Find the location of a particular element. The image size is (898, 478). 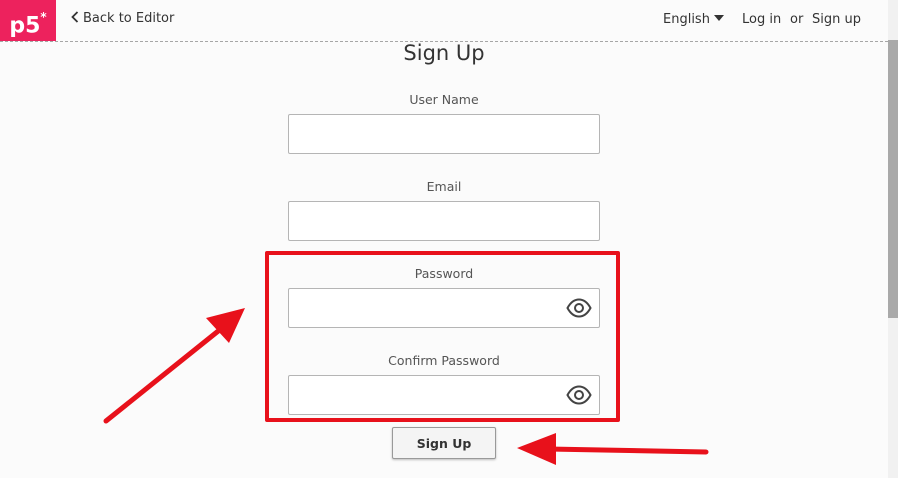

annotation-arrow-diagonal-head is located at coordinates (225, 325).